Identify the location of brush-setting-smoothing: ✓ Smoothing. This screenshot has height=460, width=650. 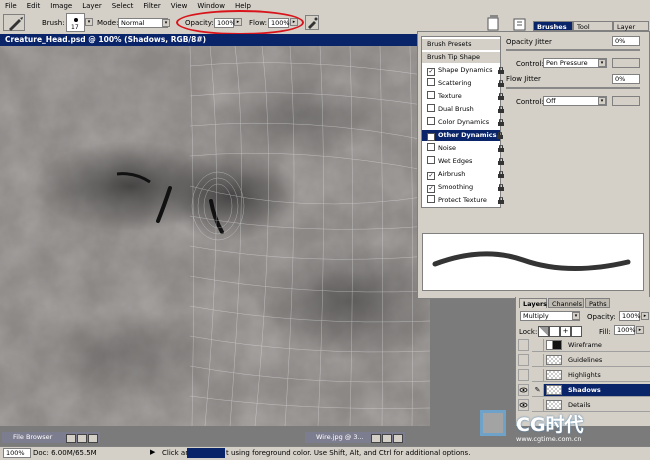
(465, 187).